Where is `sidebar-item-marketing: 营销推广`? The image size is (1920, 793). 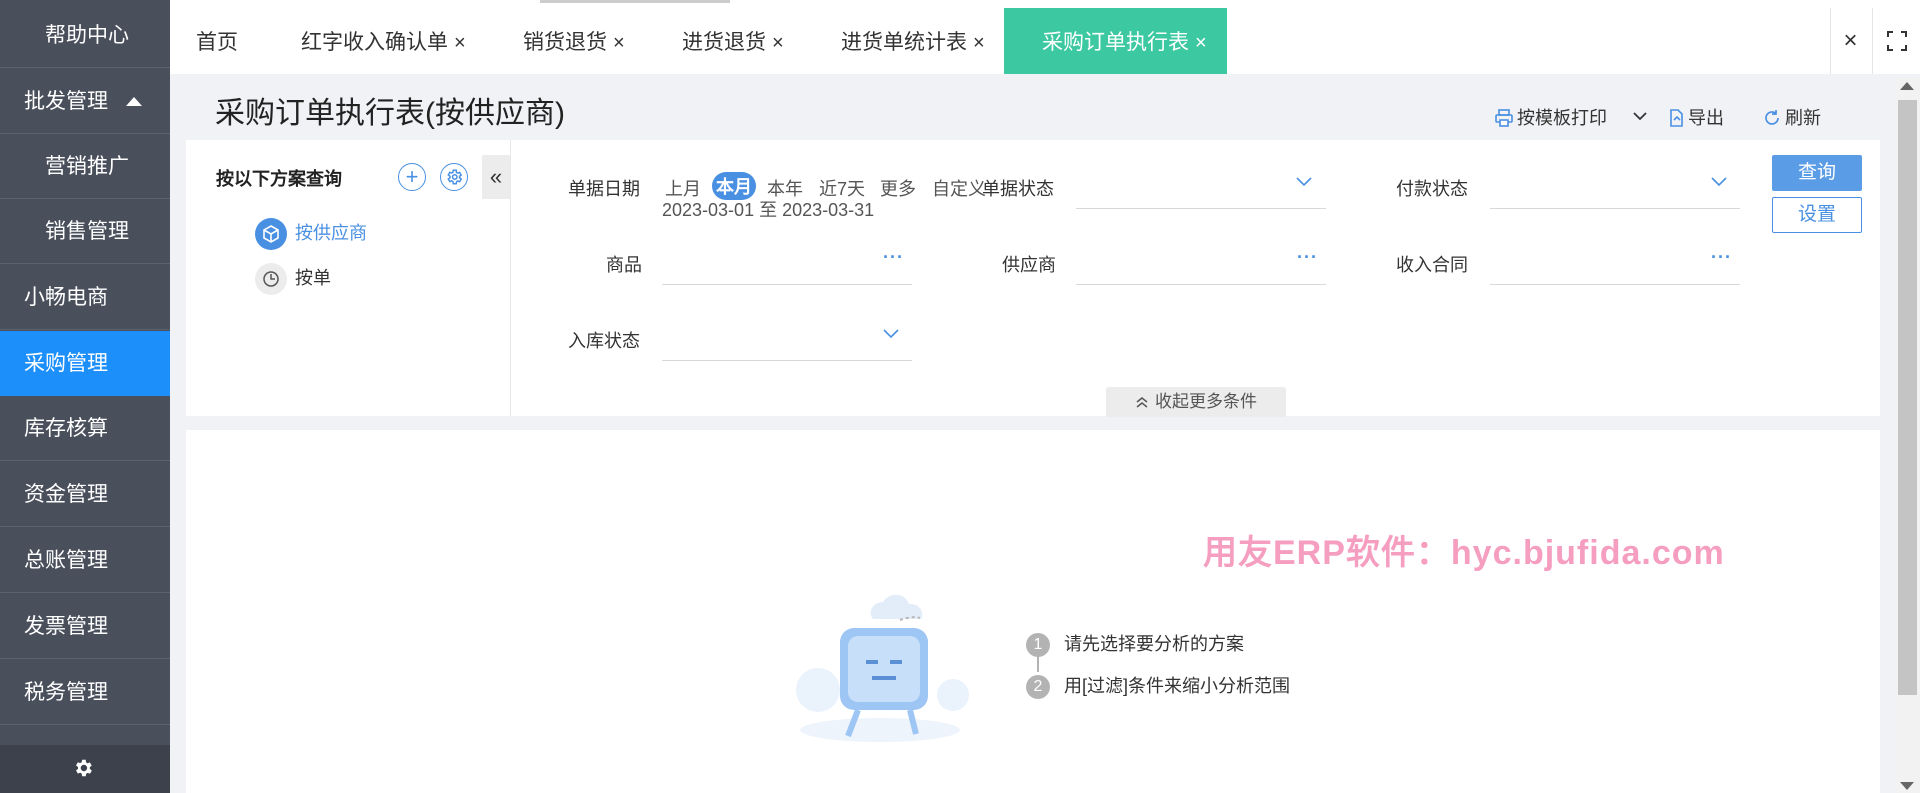 sidebar-item-marketing: 营销推广 is located at coordinates (85, 166).